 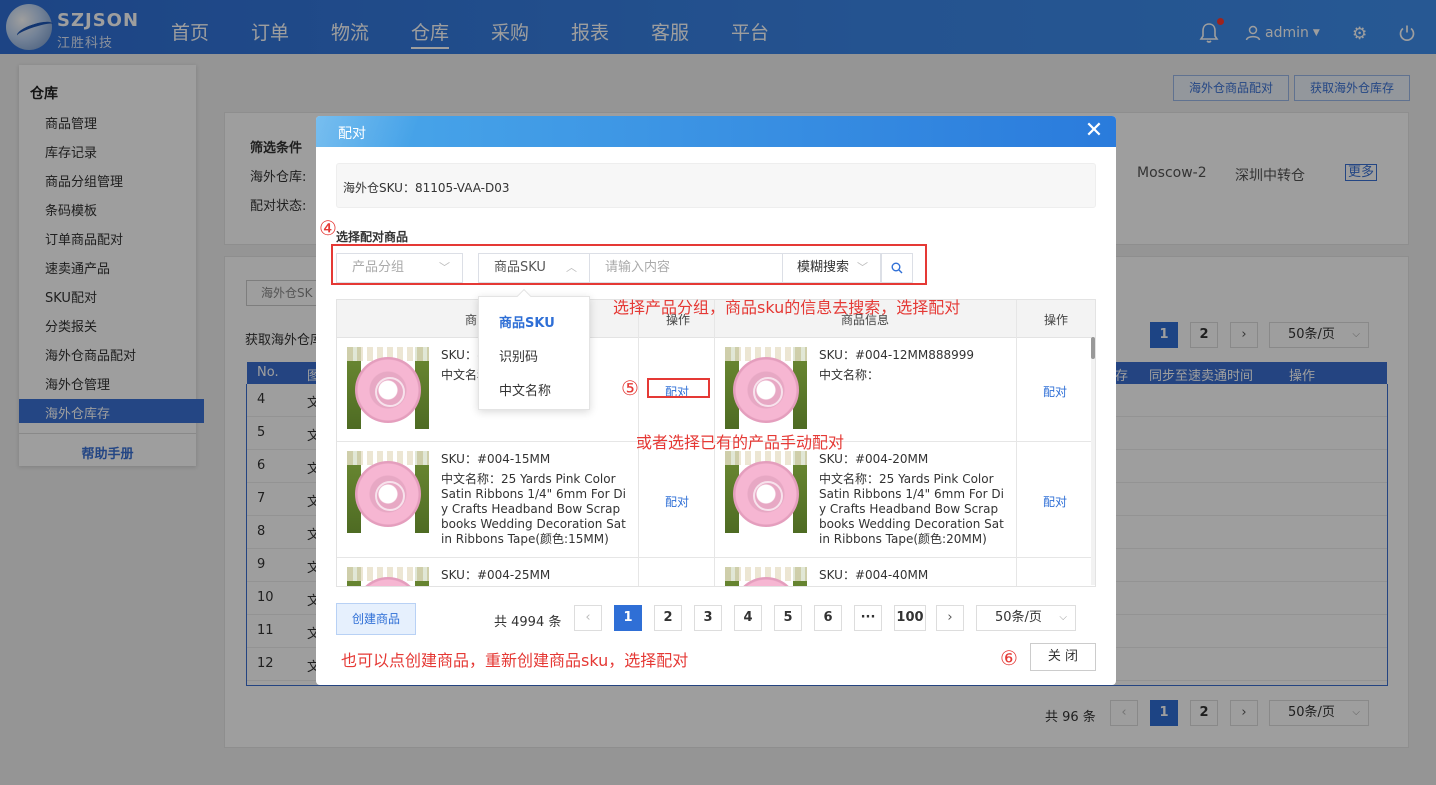 I want to click on modal-page-button: 1, so click(x=628, y=618).